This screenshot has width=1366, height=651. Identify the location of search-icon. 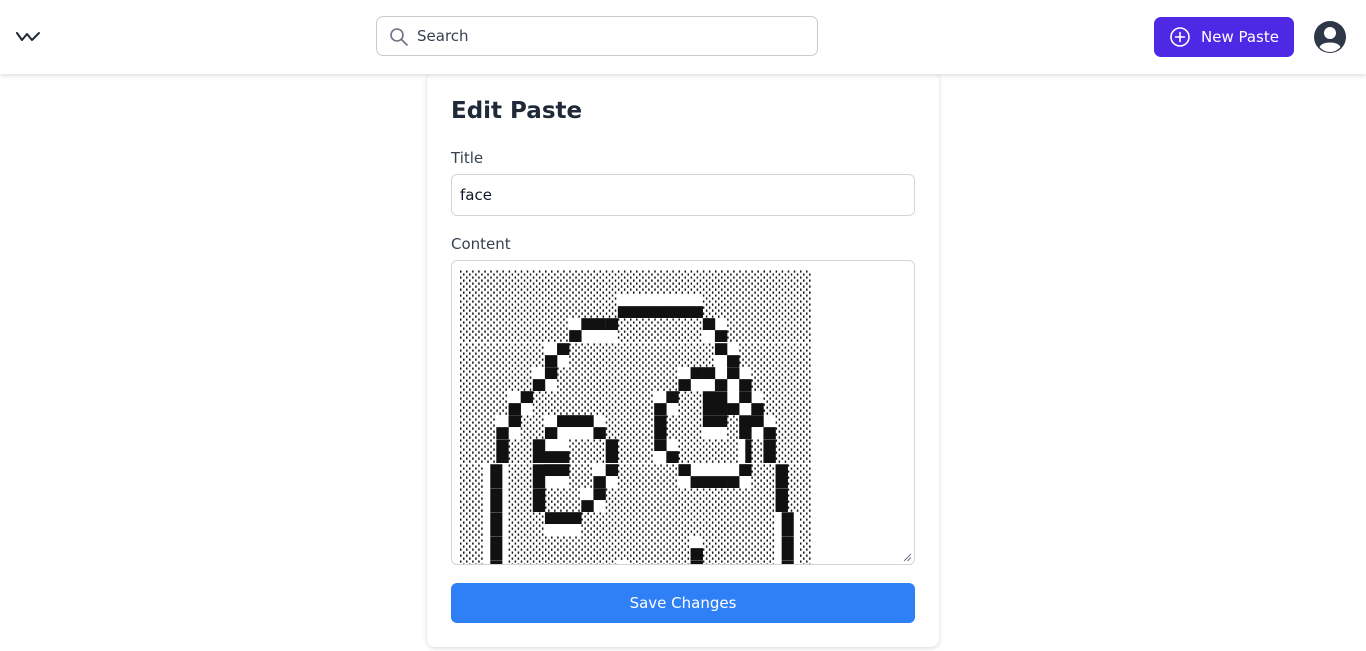
(399, 37).